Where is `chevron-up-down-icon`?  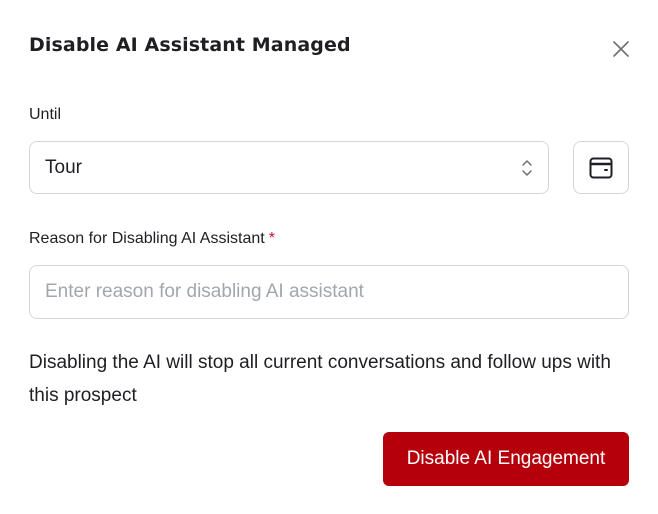
chevron-up-down-icon is located at coordinates (527, 168).